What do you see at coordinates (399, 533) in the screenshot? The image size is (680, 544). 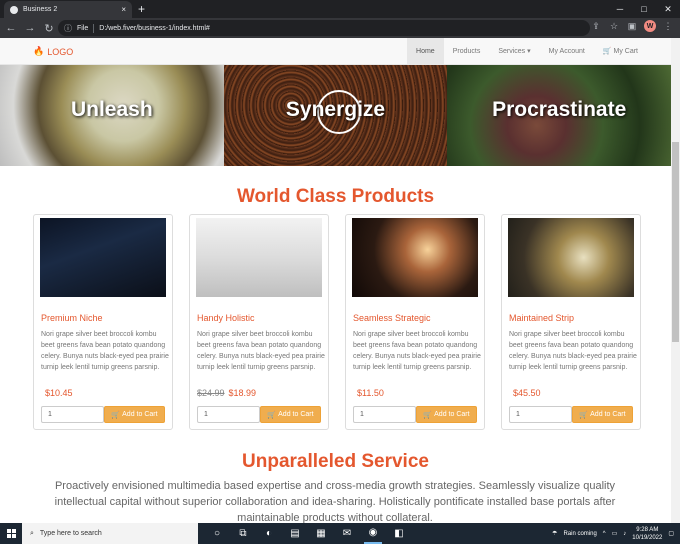 I see `vscode-icon: ◧` at bounding box center [399, 533].